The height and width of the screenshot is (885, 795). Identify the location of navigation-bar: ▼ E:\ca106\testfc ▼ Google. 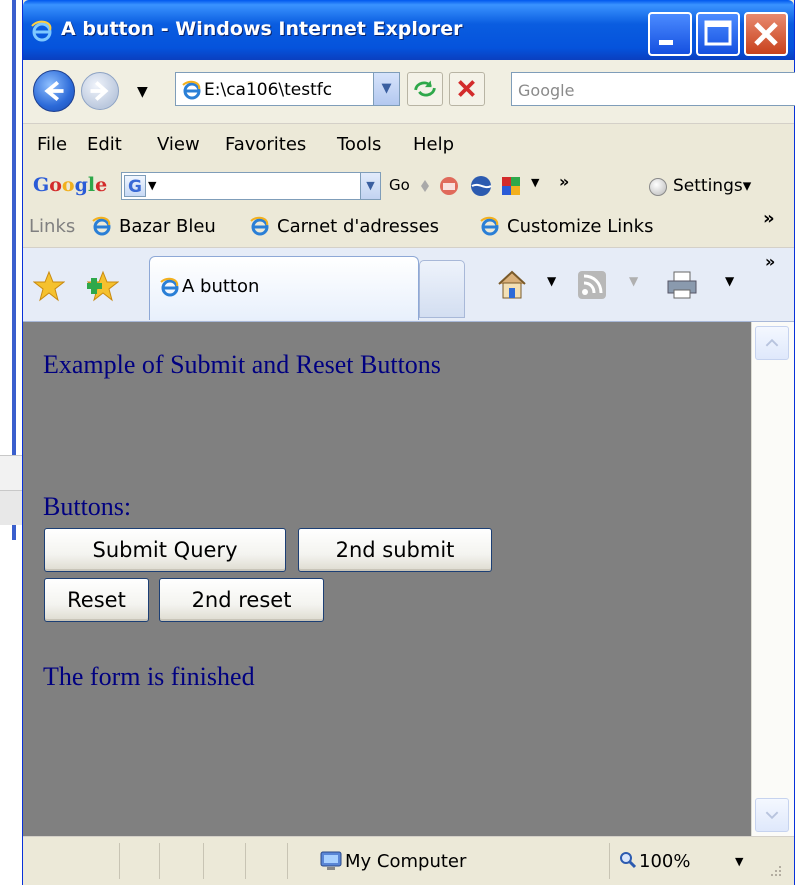
(409, 92).